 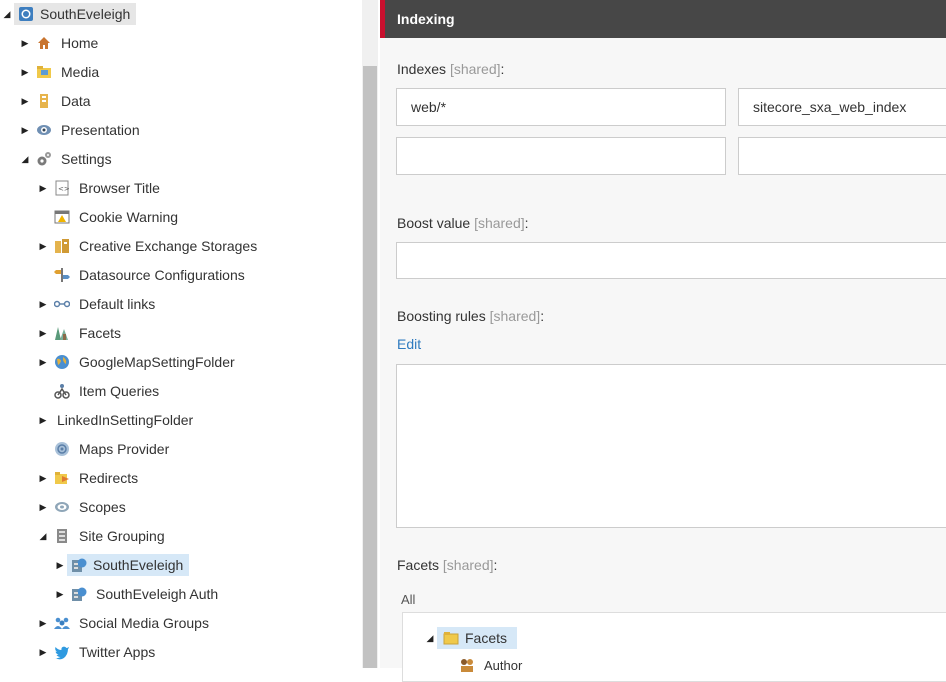 I want to click on tree-node-label: Twitter Apps, so click(x=117, y=652).